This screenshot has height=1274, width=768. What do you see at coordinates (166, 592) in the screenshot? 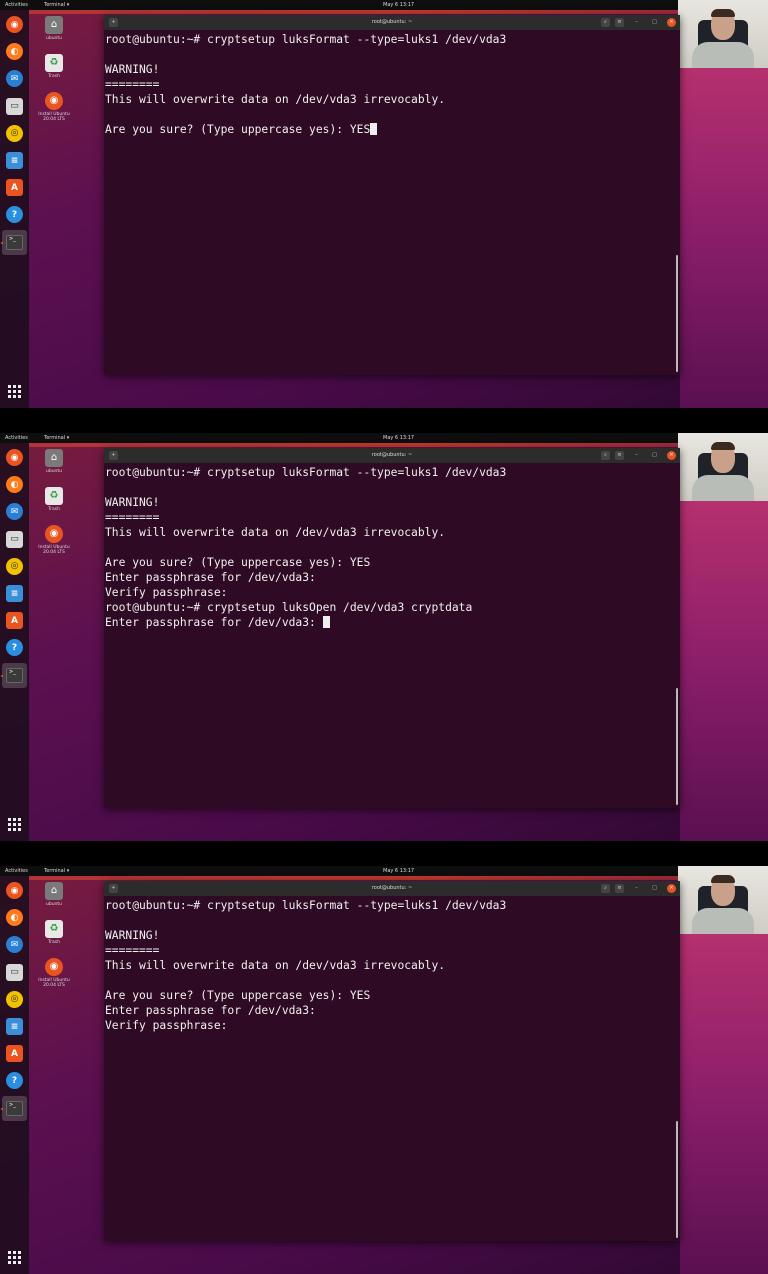
I see `terminal-line-text: Verify passphrase:` at bounding box center [166, 592].